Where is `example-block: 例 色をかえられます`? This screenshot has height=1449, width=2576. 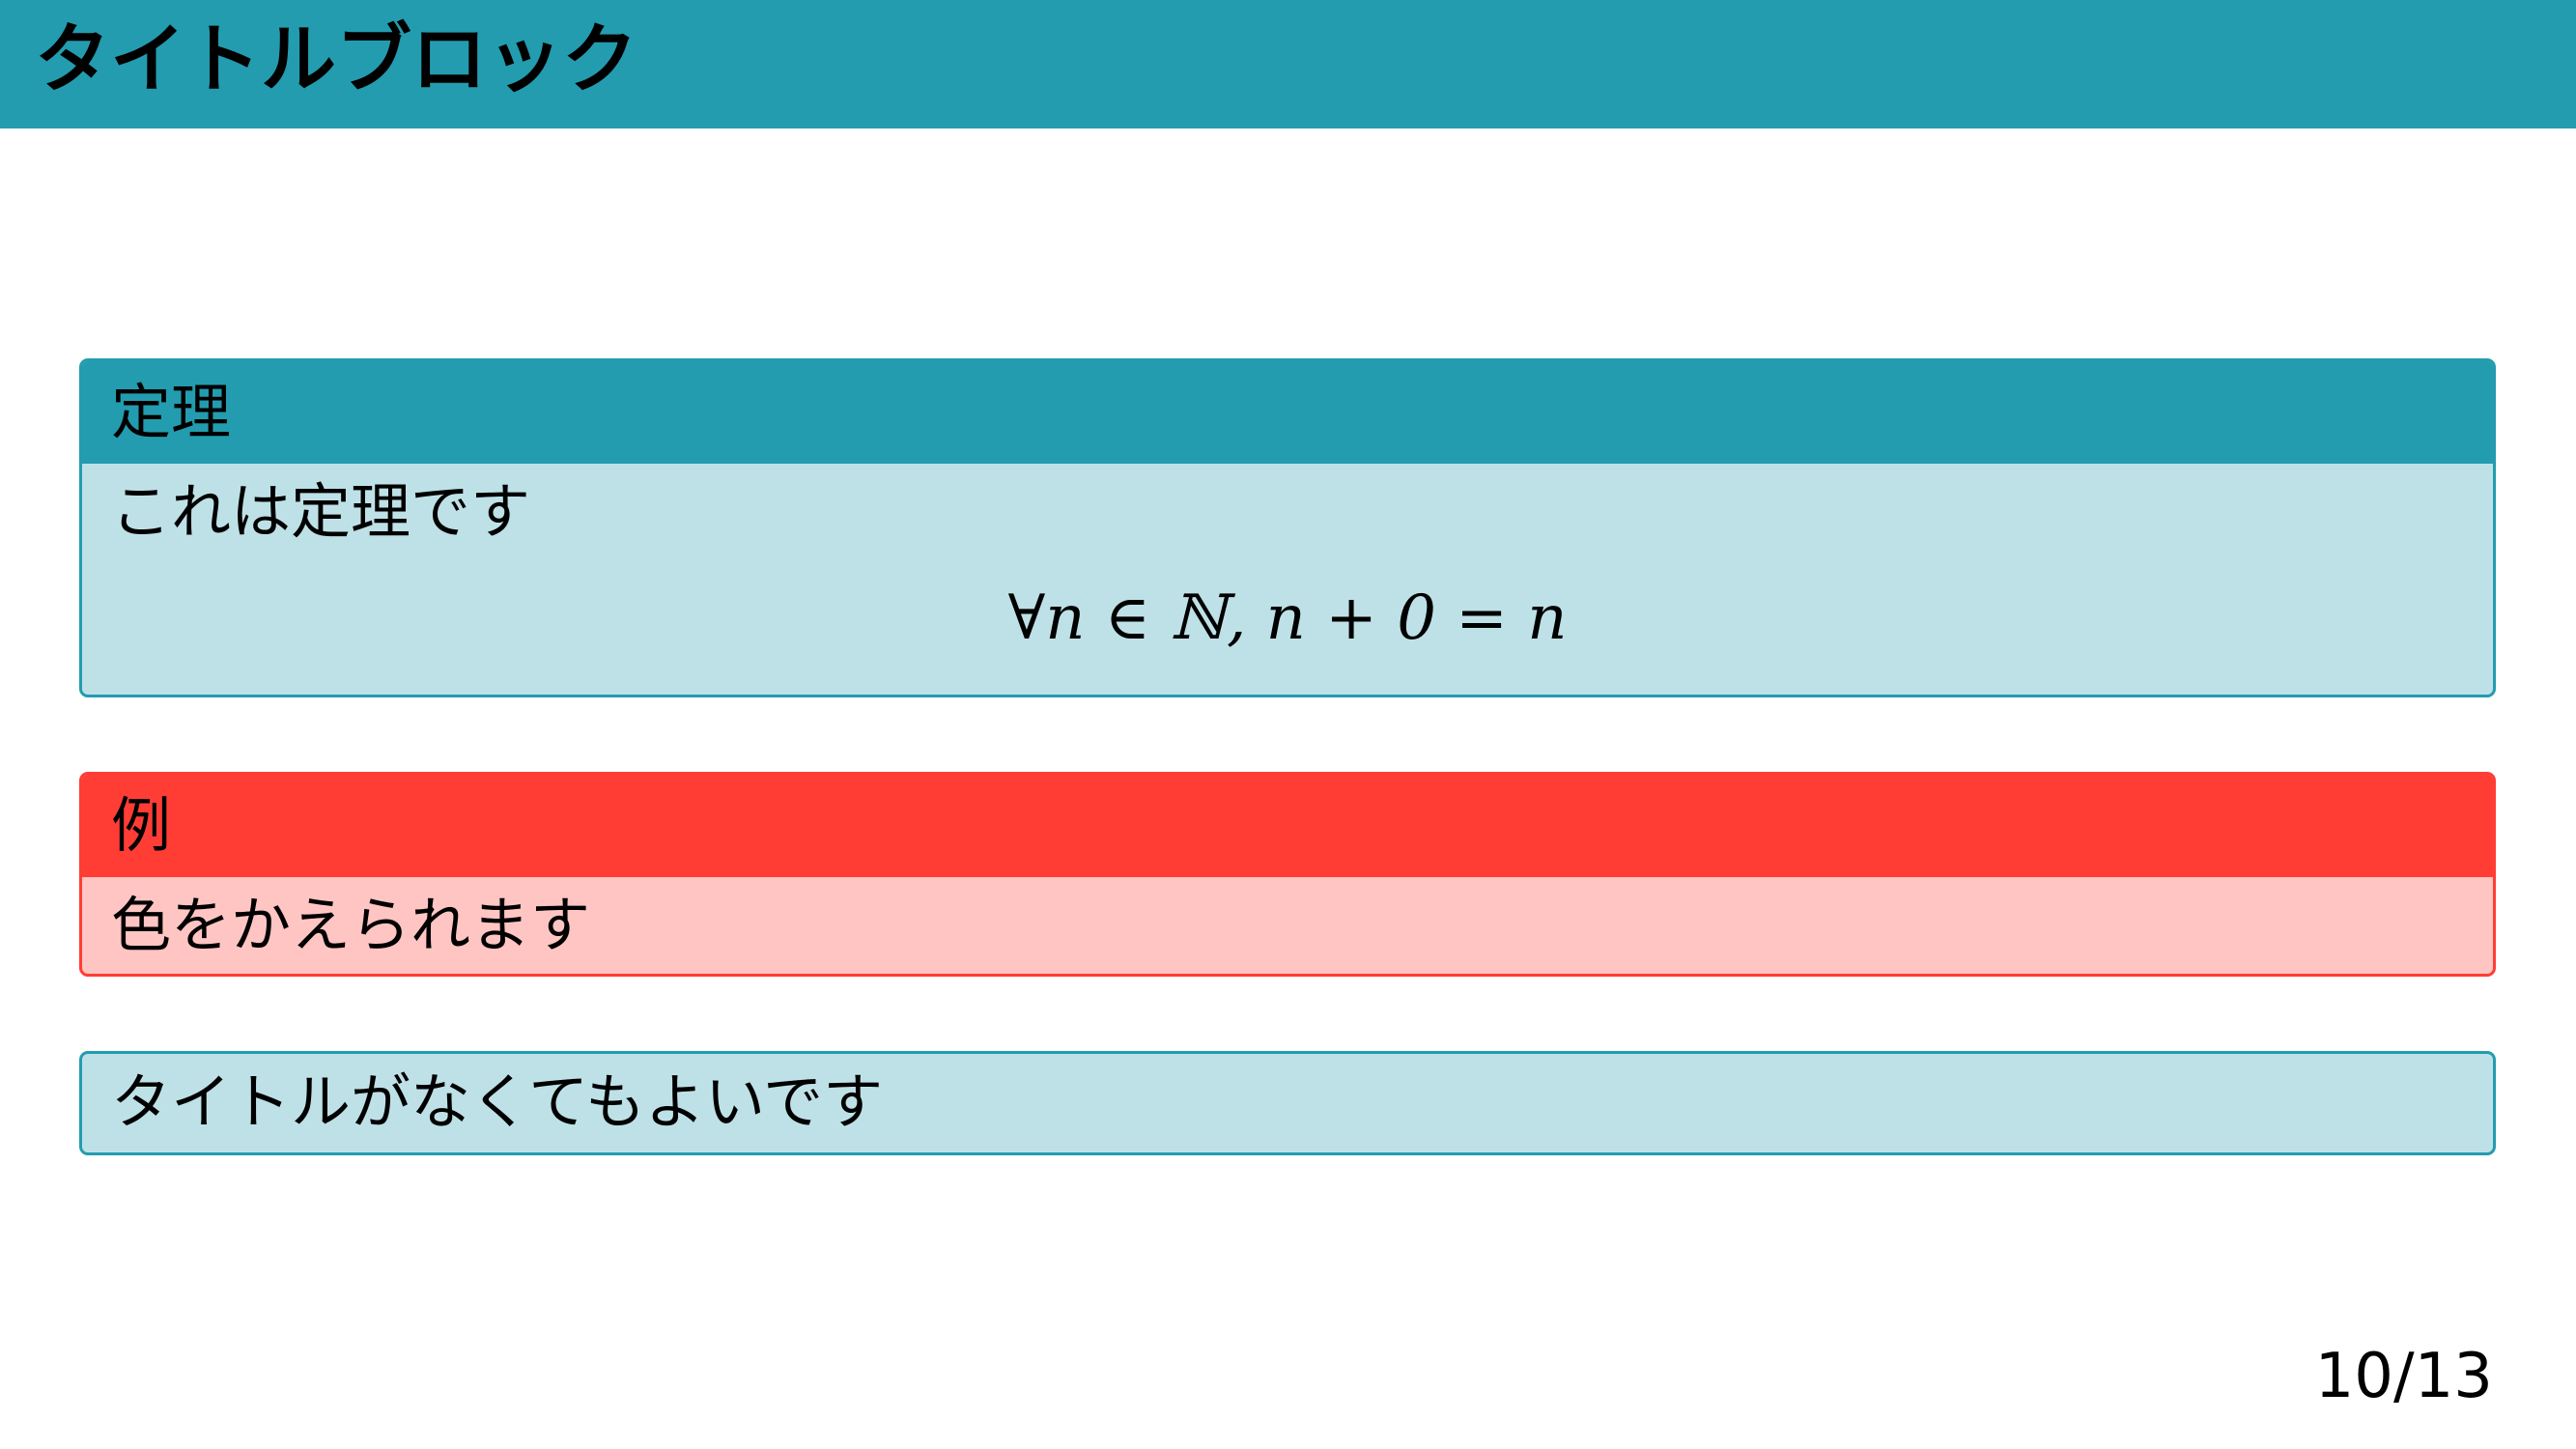 example-block: 例 色をかえられます is located at coordinates (1287, 874).